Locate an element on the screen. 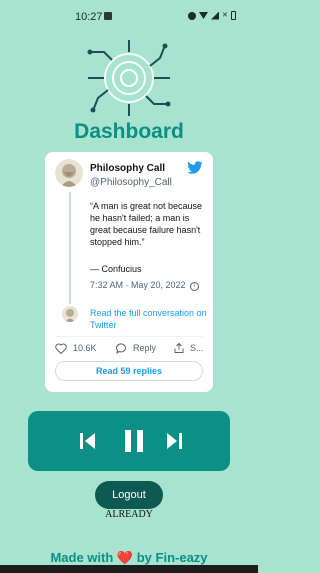  author-avatar is located at coordinates (69, 173).